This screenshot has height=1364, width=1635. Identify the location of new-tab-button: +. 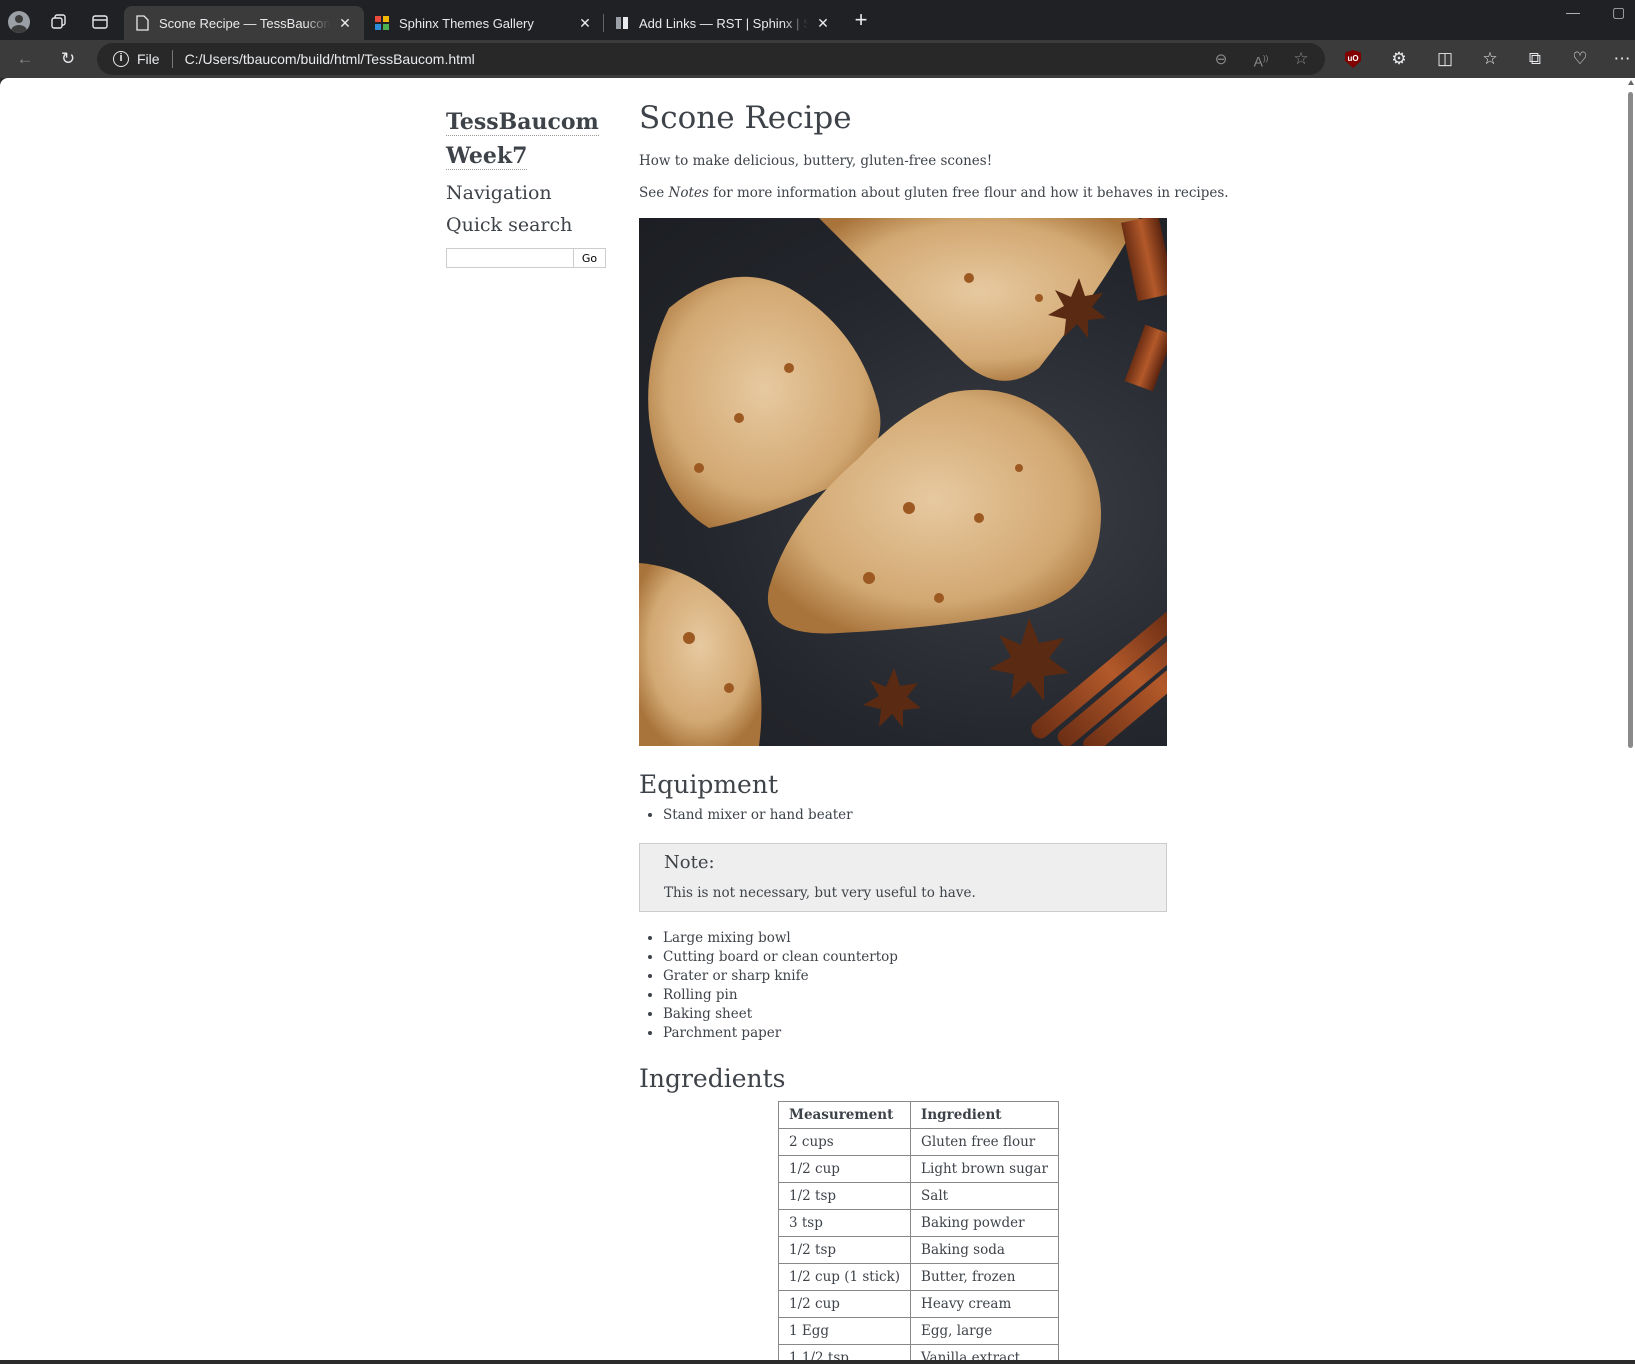
(861, 20).